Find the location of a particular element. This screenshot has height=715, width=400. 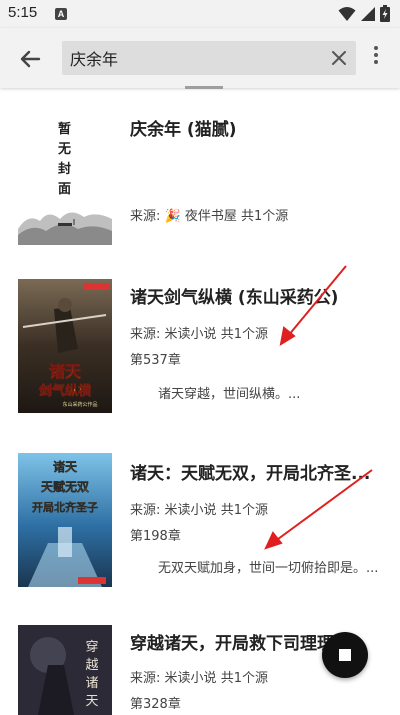

cover-title: 穿 is located at coordinates (91, 647).